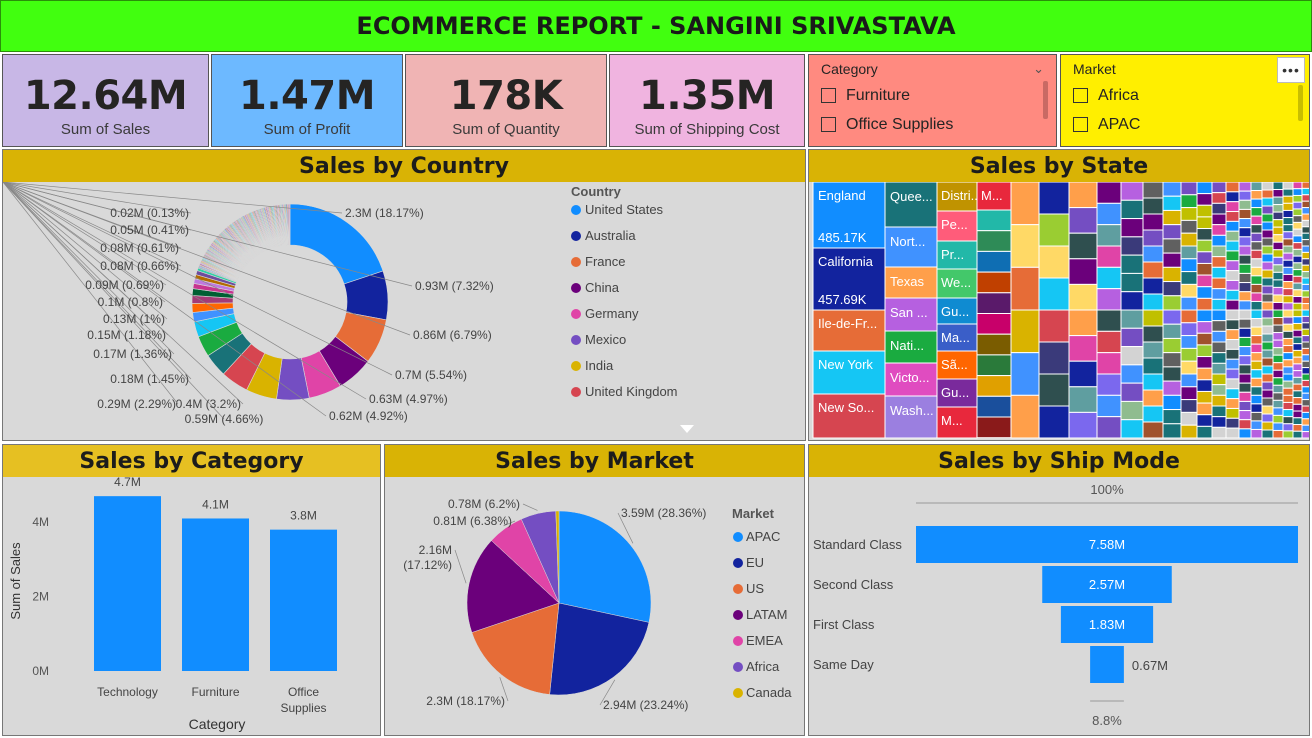 This screenshot has width=1312, height=738. I want to click on kpi-card-shipping-cost: 1.35M Sum of Shipping Cost, so click(707, 100).